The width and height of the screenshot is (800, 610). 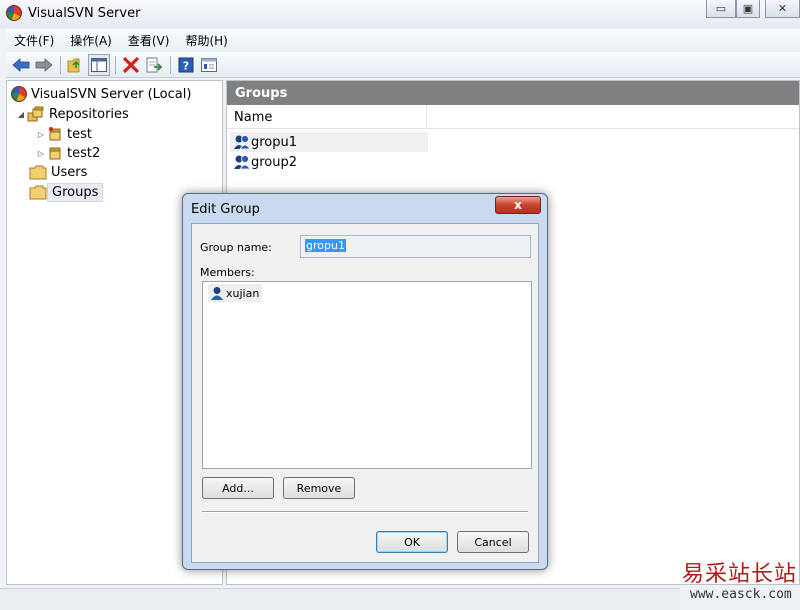 I want to click on tree-item-server: VisualSVN Server (Local), so click(x=103, y=94).